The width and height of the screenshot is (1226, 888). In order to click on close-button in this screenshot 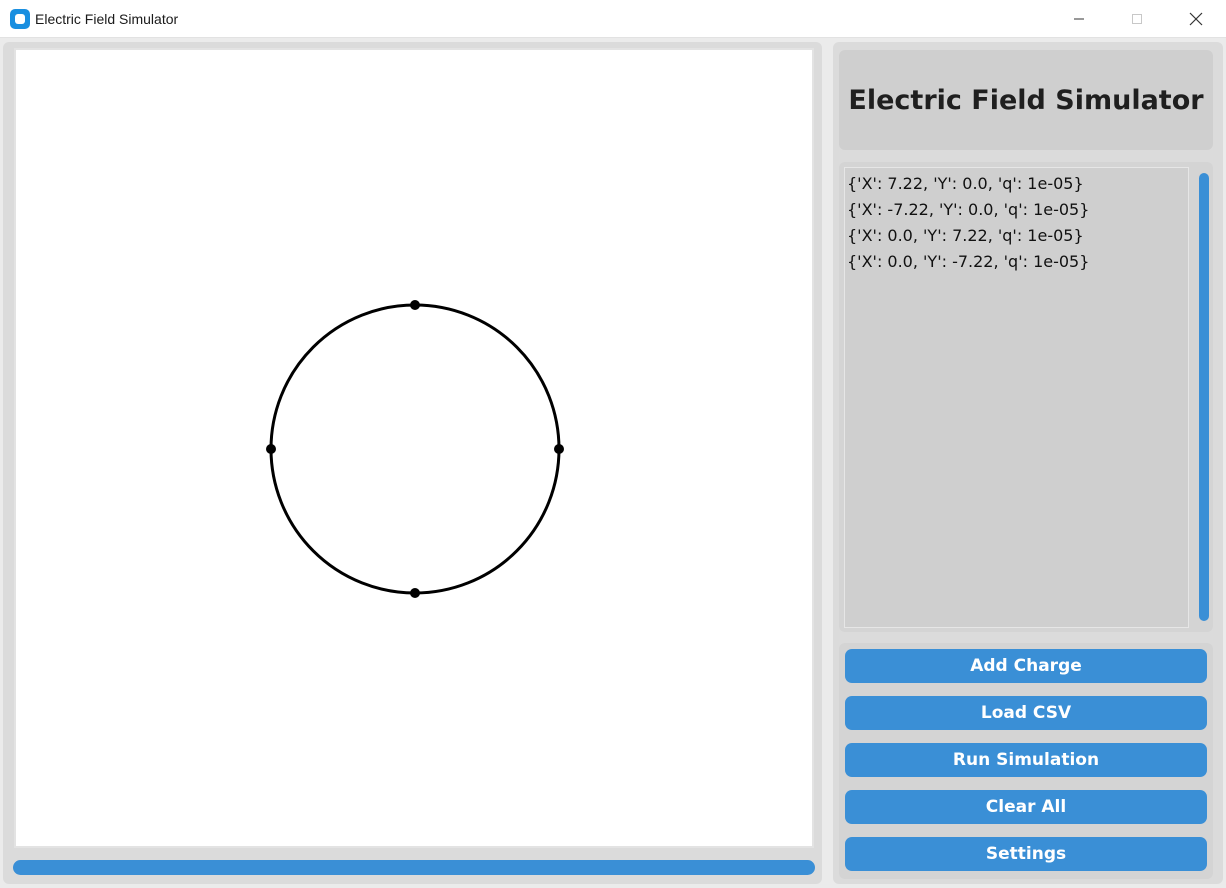, I will do `click(1196, 19)`.